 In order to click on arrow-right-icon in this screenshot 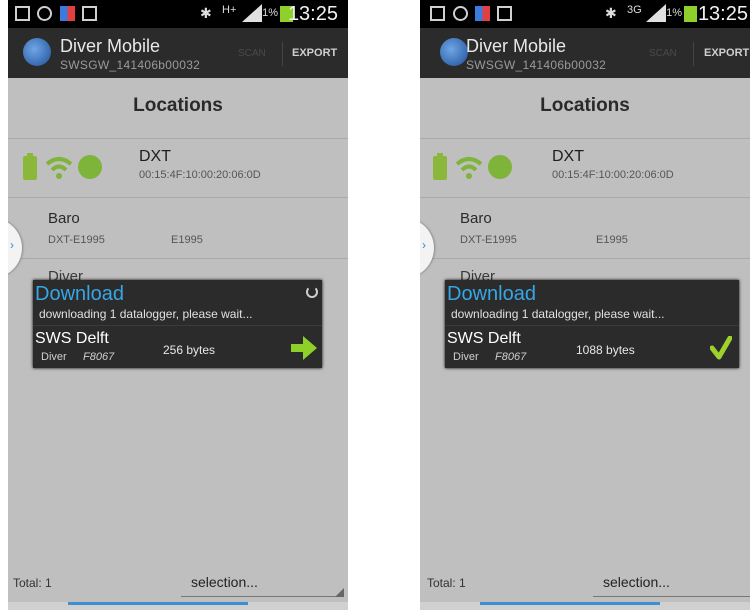, I will do `click(304, 348)`.